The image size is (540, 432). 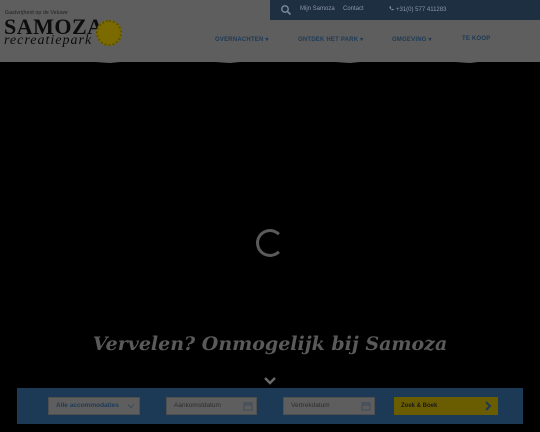 I want to click on nav-omgeving: OMGEVING ▾, so click(x=412, y=41).